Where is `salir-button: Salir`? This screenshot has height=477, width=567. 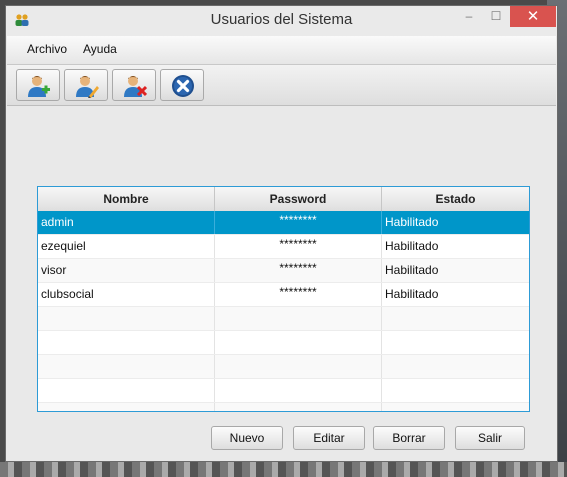 salir-button: Salir is located at coordinates (490, 438).